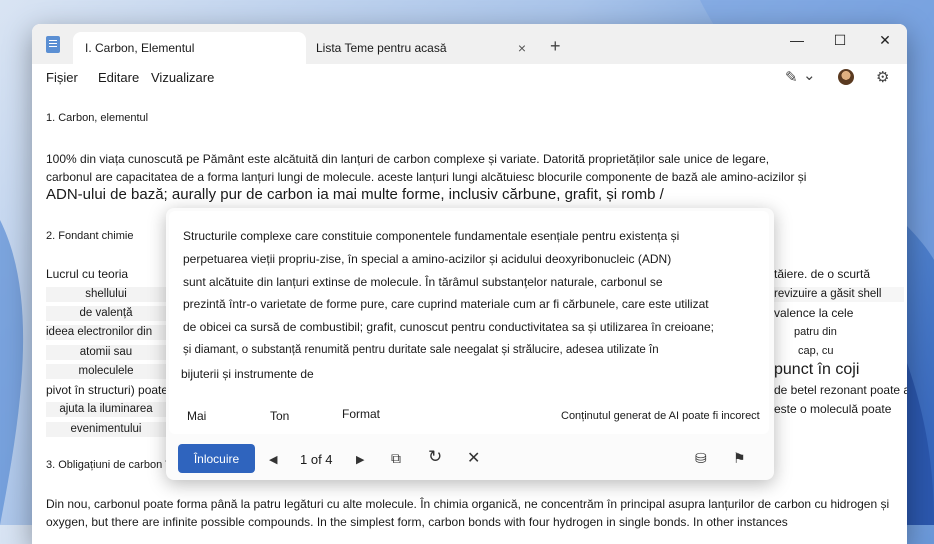  I want to click on tab-label: I. Carbon, Elementul, so click(140, 48).